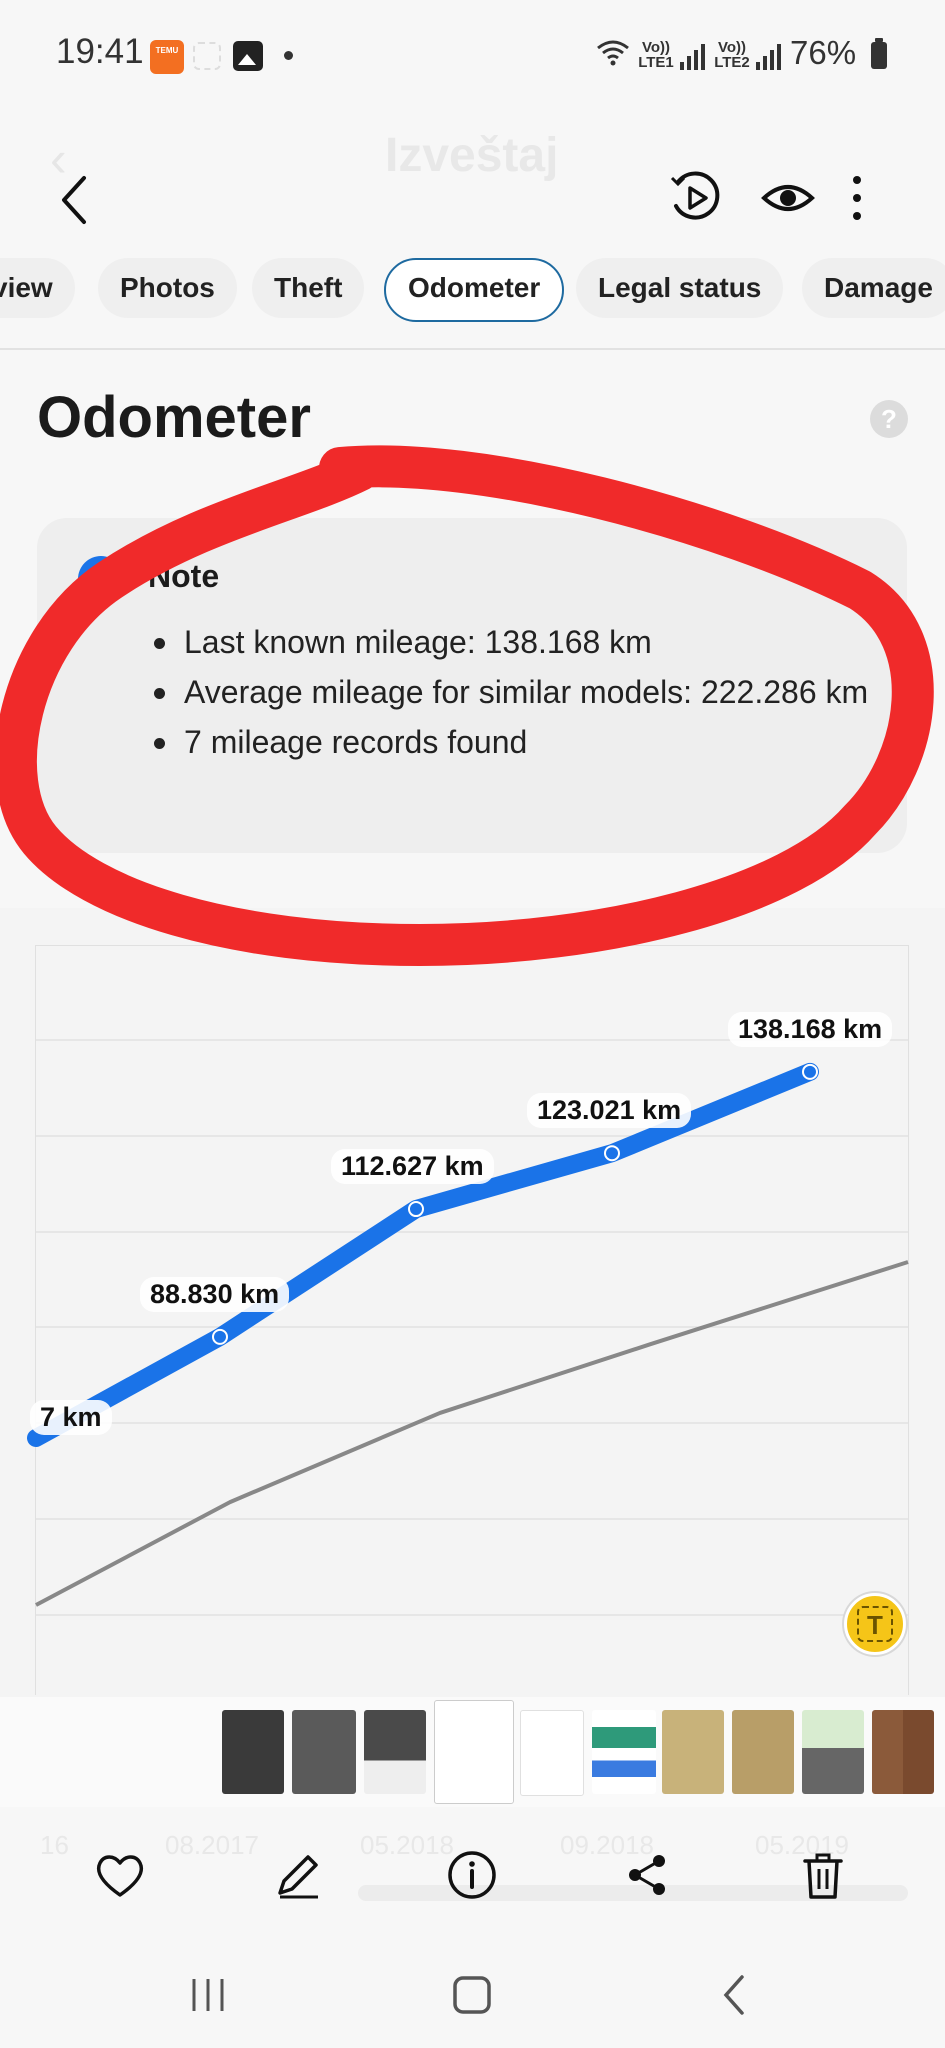 The width and height of the screenshot is (945, 2048). What do you see at coordinates (647, 1875) in the screenshot?
I see `share-icon` at bounding box center [647, 1875].